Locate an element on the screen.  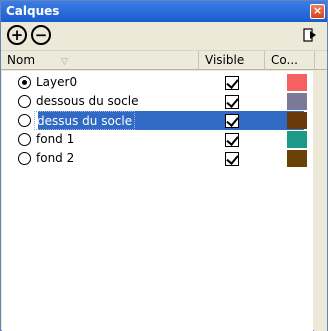
layer-name: Layer0 is located at coordinates (56, 82).